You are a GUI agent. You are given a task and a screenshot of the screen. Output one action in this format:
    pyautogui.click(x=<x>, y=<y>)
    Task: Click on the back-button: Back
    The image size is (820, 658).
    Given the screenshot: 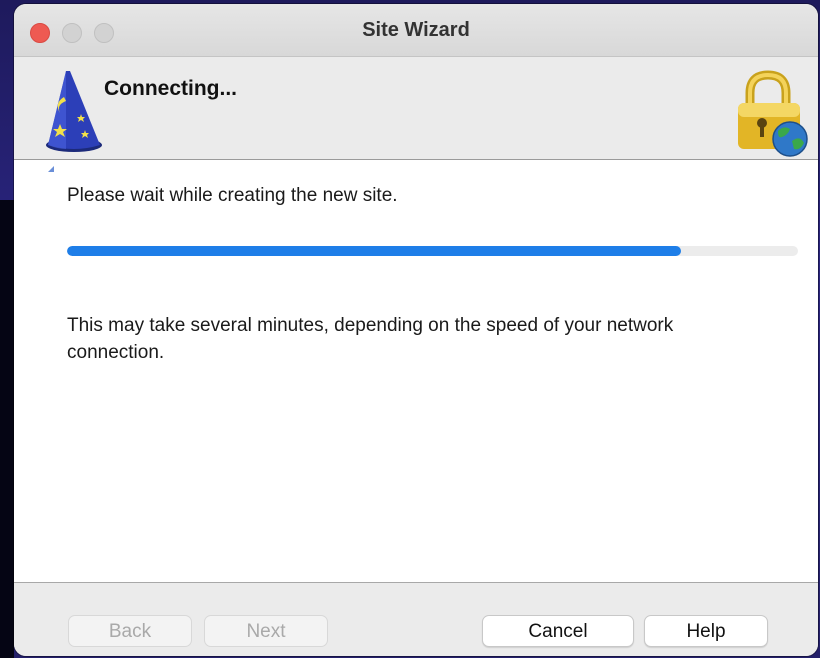 What is the action you would take?
    pyautogui.click(x=130, y=631)
    